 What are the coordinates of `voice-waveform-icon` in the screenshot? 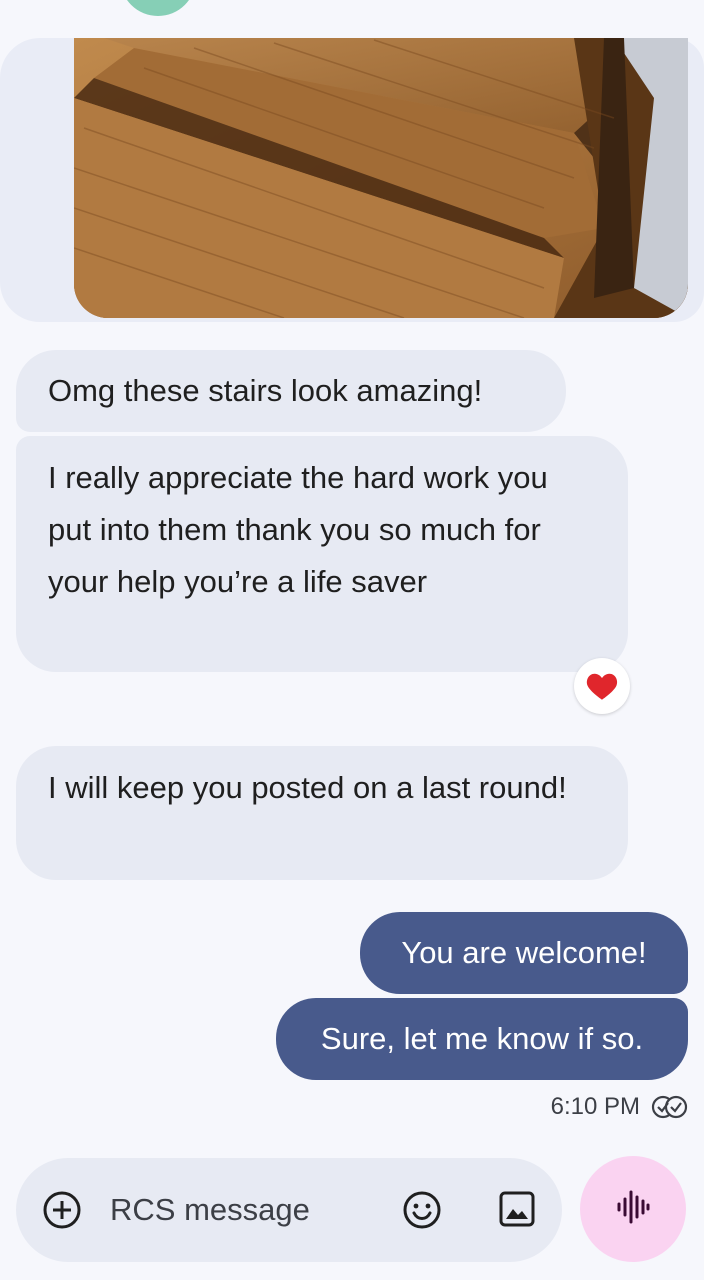 It's located at (633, 1209).